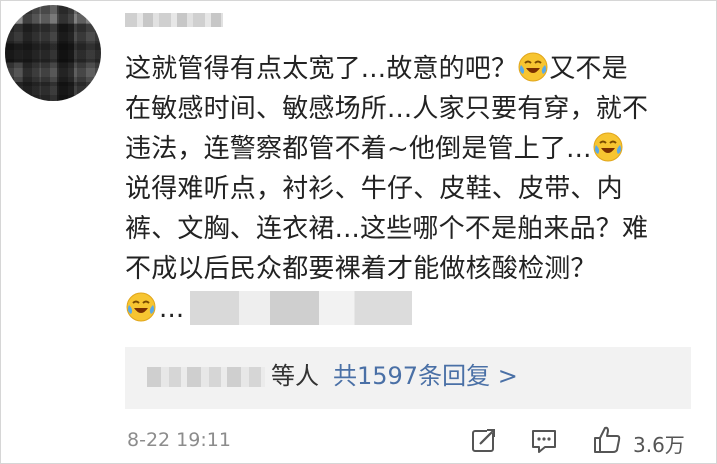 The width and height of the screenshot is (717, 464). Describe the element at coordinates (607, 440) in the screenshot. I see `thumbs-up-icon` at that location.